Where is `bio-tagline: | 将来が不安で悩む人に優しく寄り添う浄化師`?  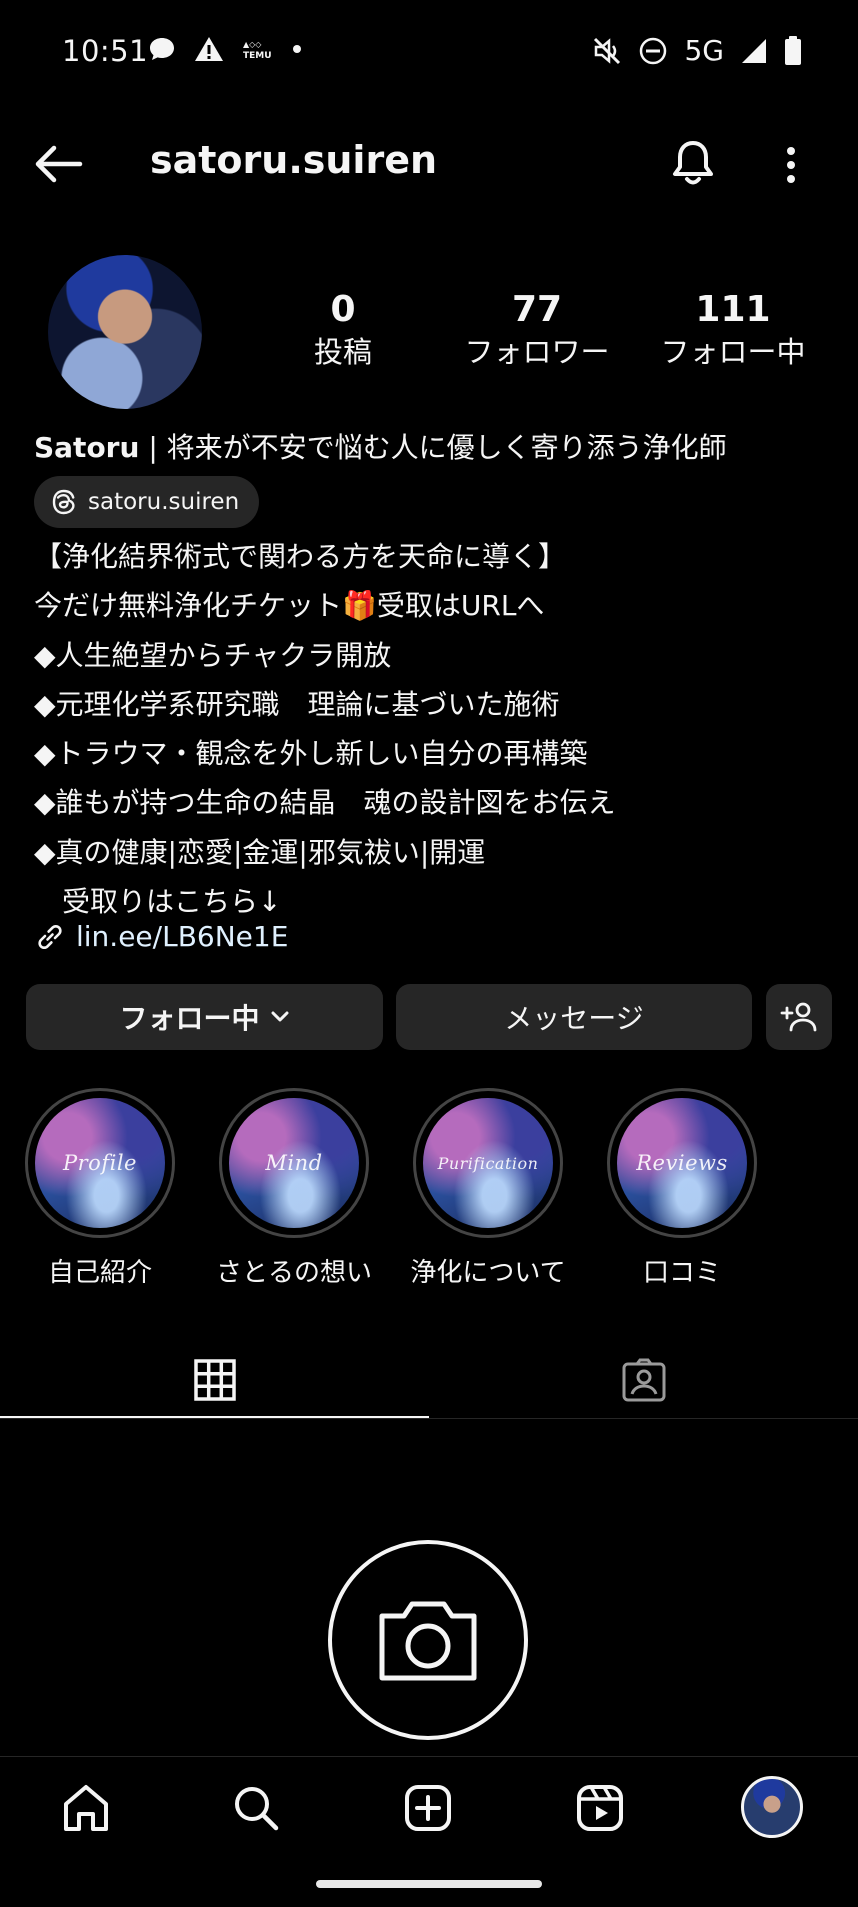 bio-tagline: | 将来が不安で悩む人に優しく寄り添う浄化師 is located at coordinates (433, 447).